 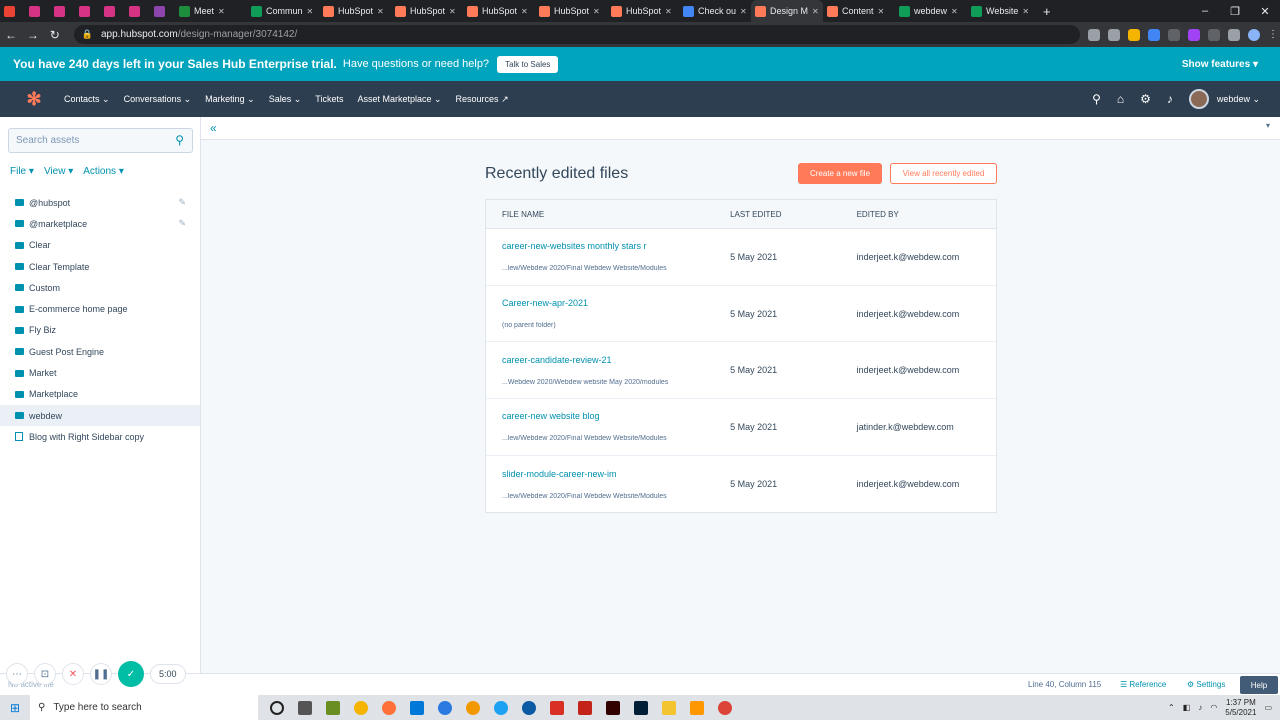 I want to click on account-menu: webdew ⌄, so click(x=1238, y=99).